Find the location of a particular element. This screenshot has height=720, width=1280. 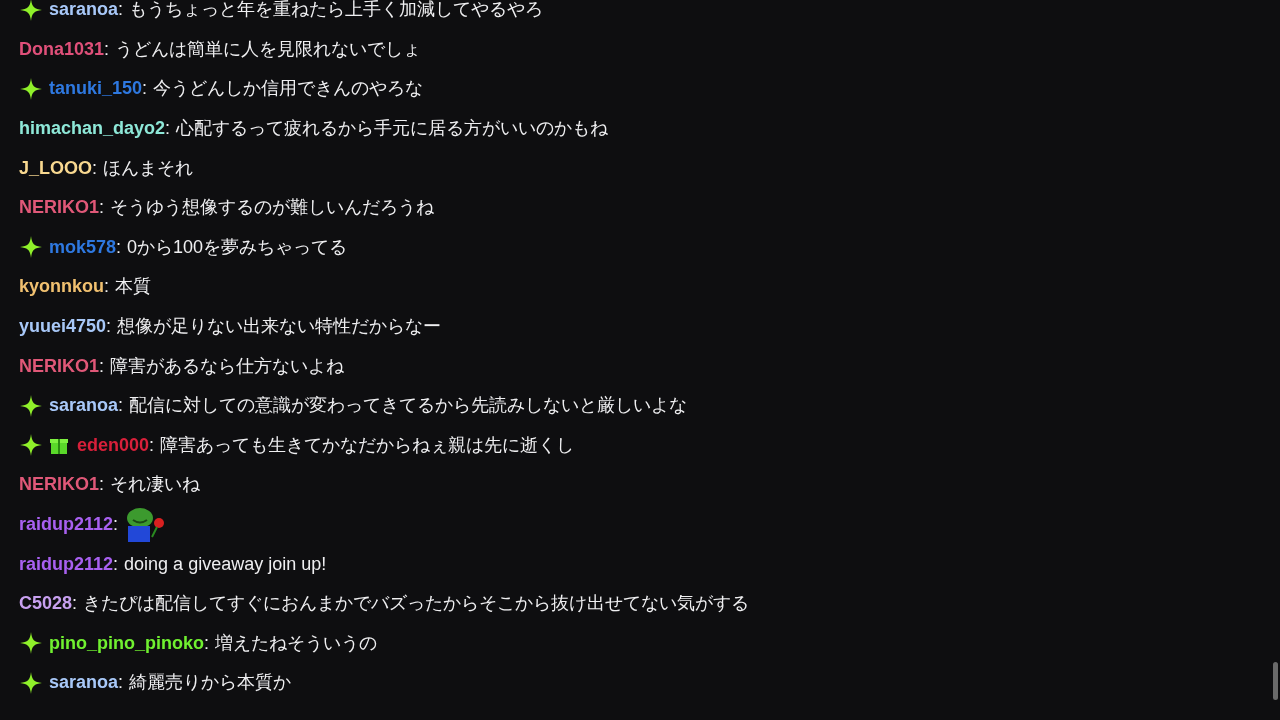

username: tanuki_150 is located at coordinates (96, 89).